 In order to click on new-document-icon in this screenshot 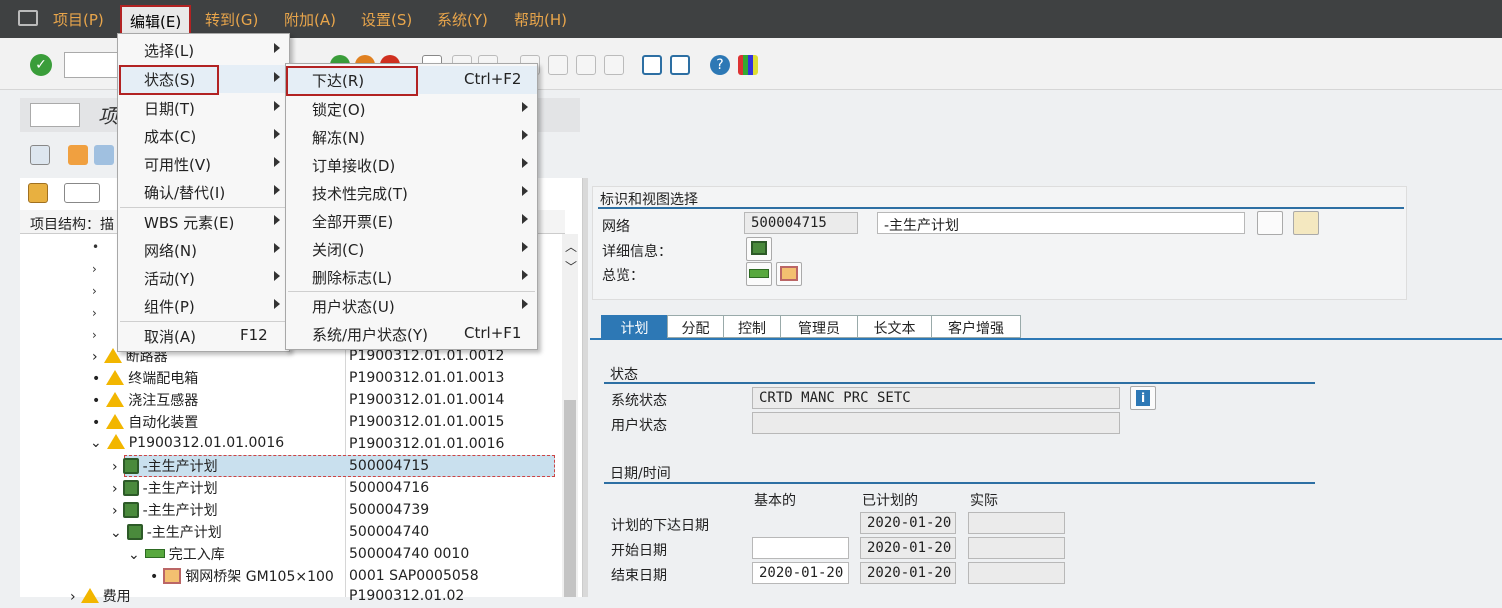, I will do `click(82, 193)`.